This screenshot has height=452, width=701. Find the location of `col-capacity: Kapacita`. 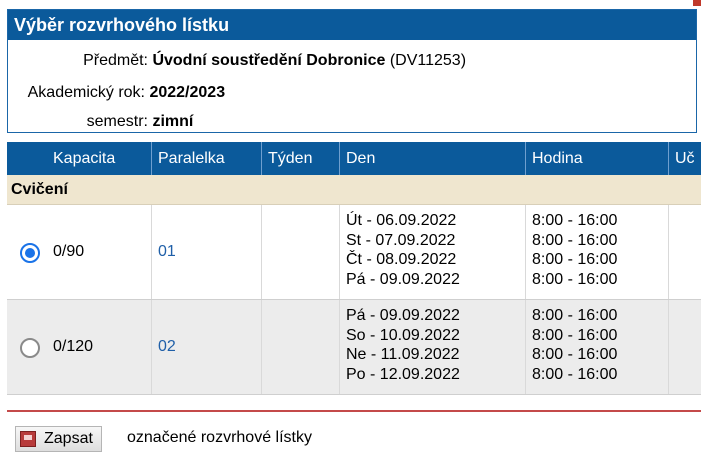

col-capacity: Kapacita is located at coordinates (84, 158).